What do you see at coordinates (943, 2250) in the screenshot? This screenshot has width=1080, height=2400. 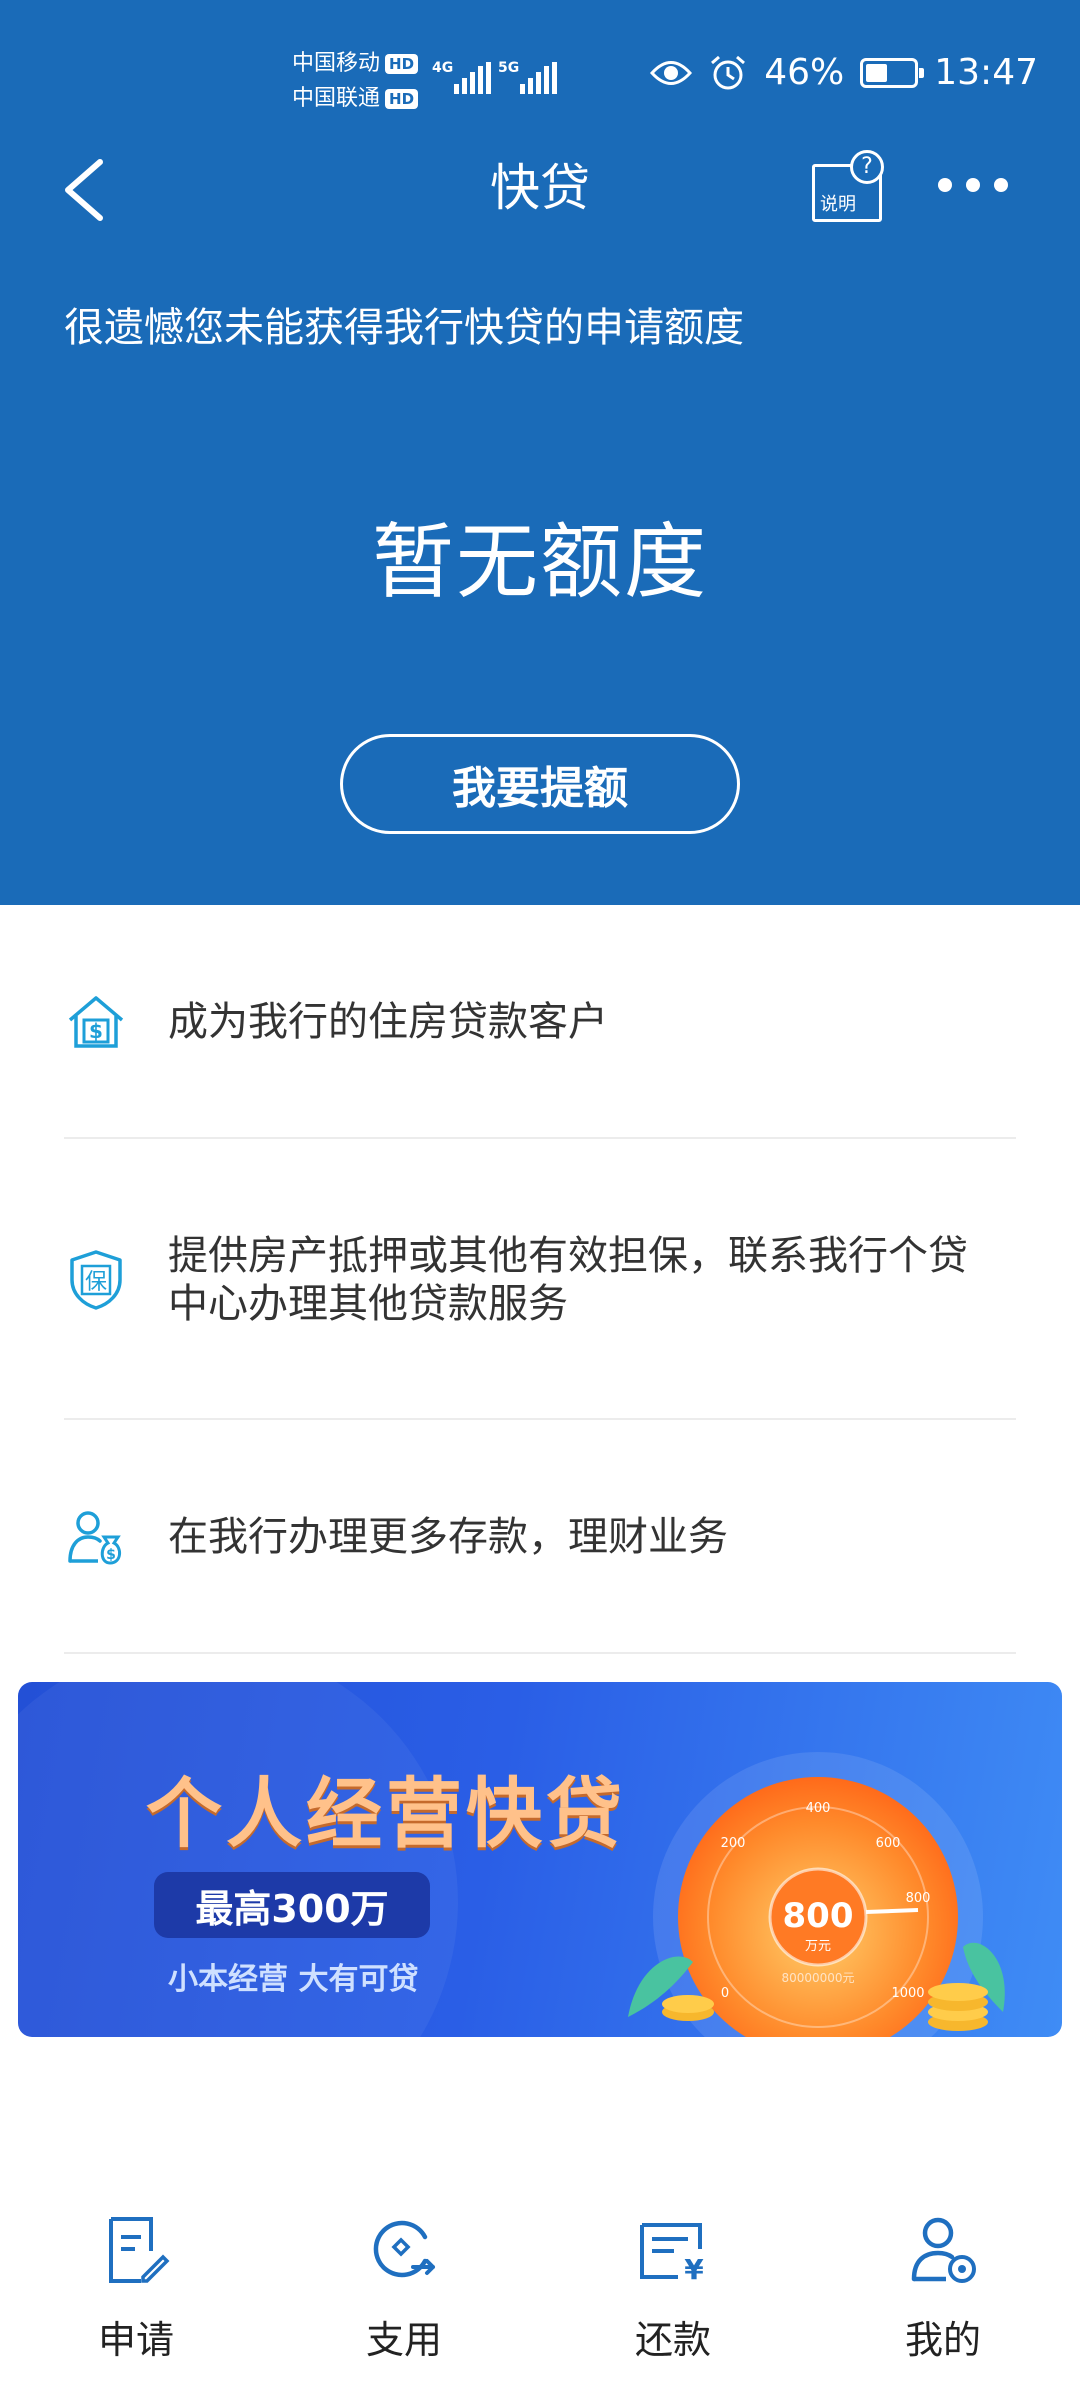 I see `profile-icon` at bounding box center [943, 2250].